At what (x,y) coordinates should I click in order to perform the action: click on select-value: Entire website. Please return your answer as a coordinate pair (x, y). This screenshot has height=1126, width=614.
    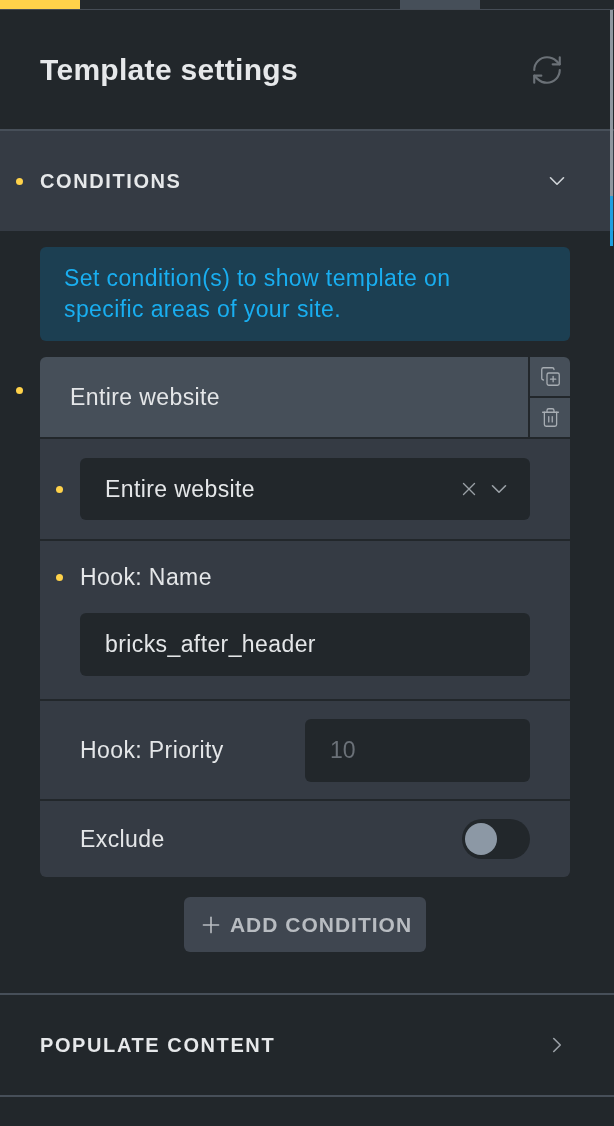
    Looking at the image, I should click on (181, 489).